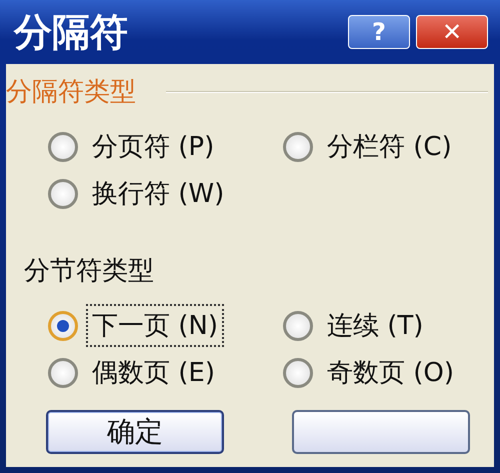 This screenshot has height=473, width=500. Describe the element at coordinates (389, 146) in the screenshot. I see `radio-label: 分栏符 (C)` at that location.